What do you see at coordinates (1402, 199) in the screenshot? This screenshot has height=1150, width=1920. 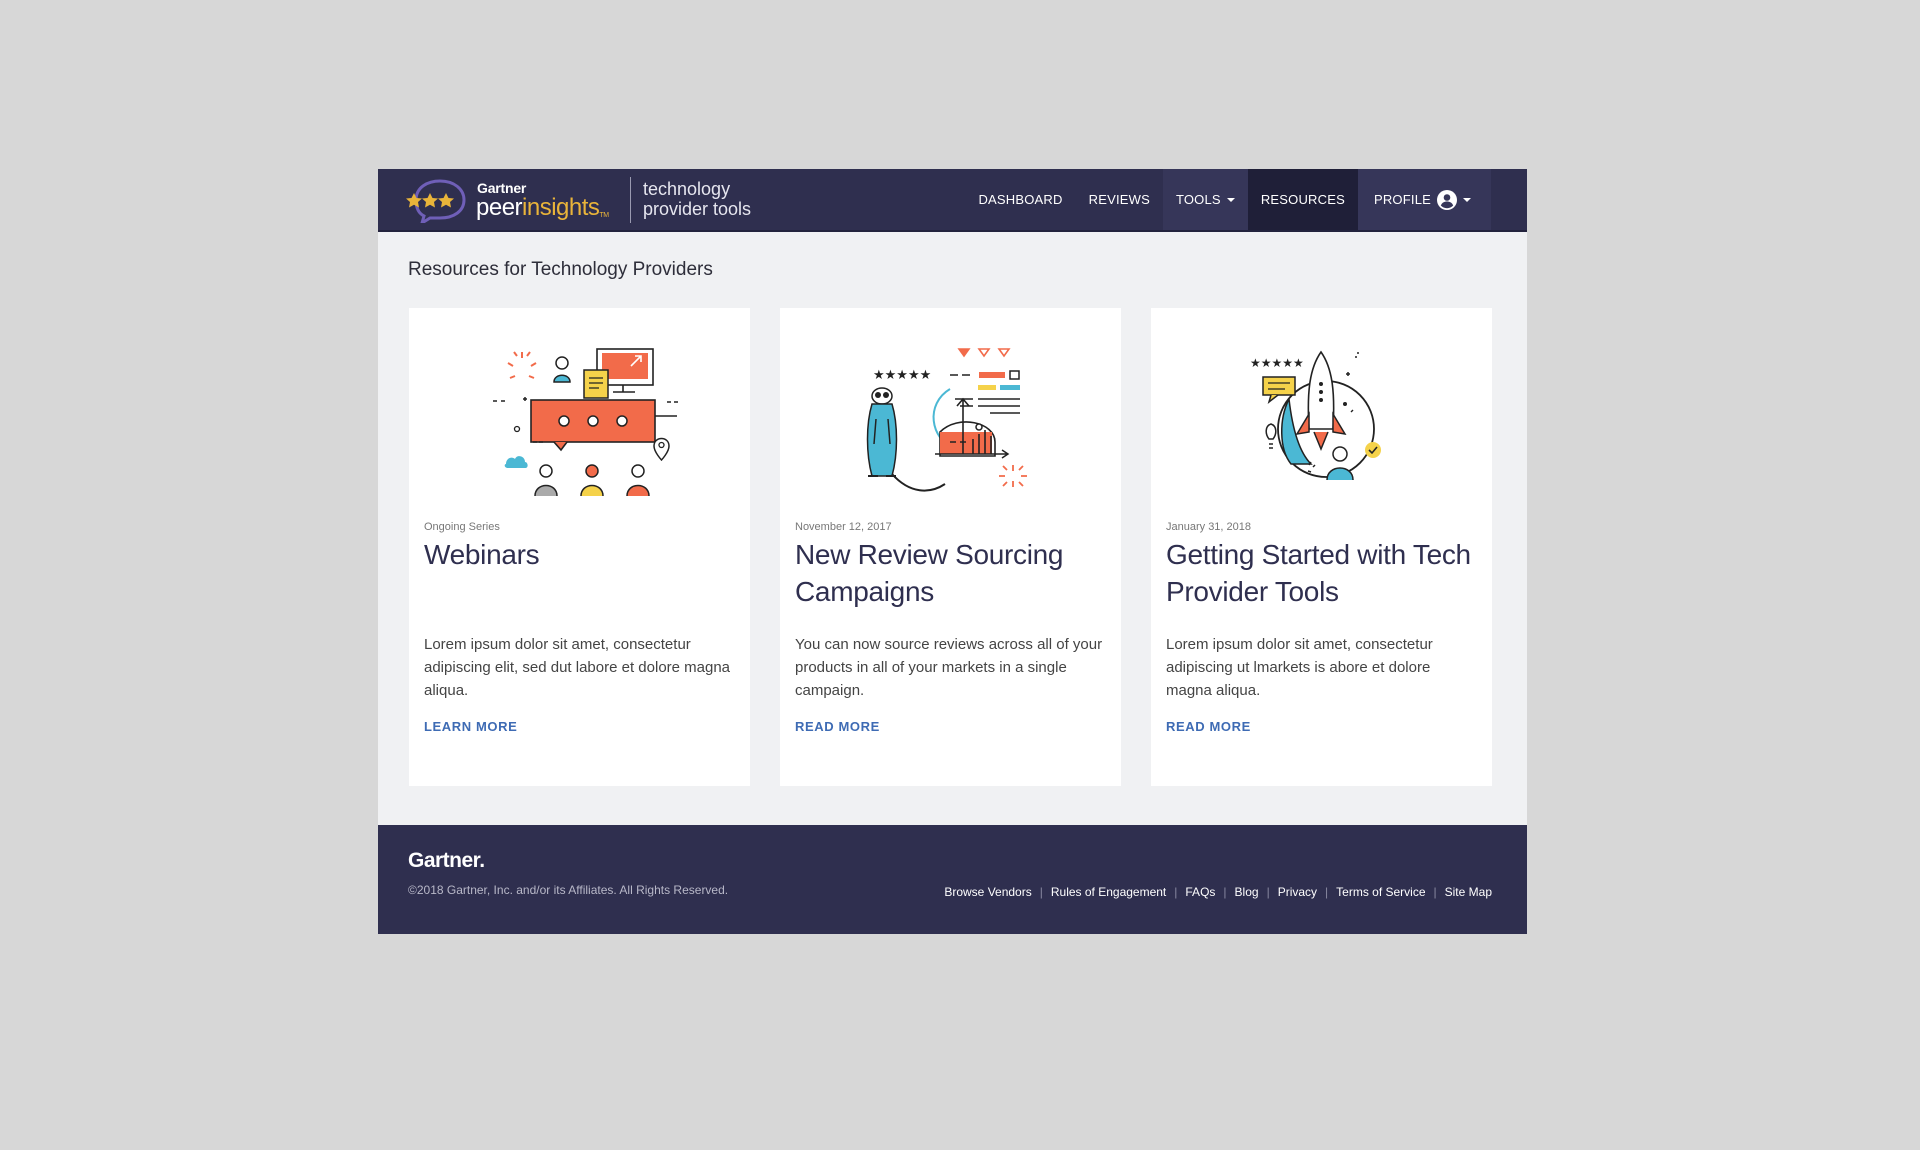 I see `nav-profile-label: PROFILE` at bounding box center [1402, 199].